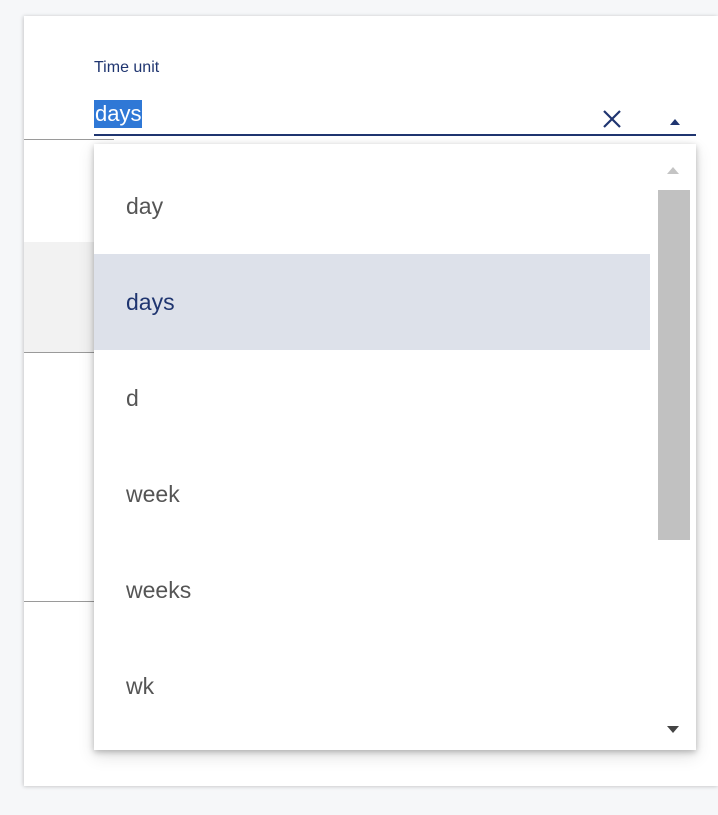 This screenshot has height=815, width=718. What do you see at coordinates (372, 686) in the screenshot?
I see `option-wk: wk` at bounding box center [372, 686].